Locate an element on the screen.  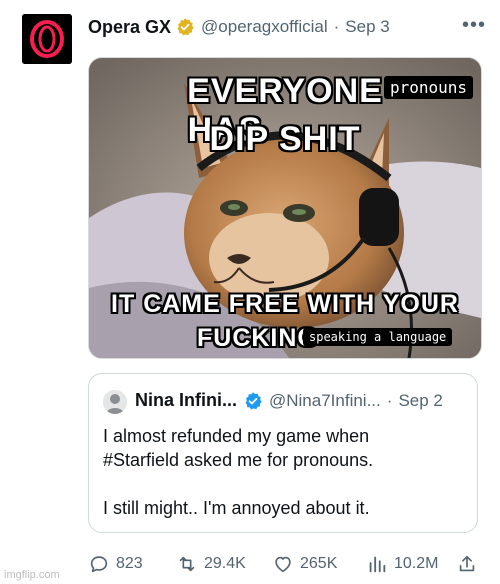
author-name: Opera GX is located at coordinates (129, 27).